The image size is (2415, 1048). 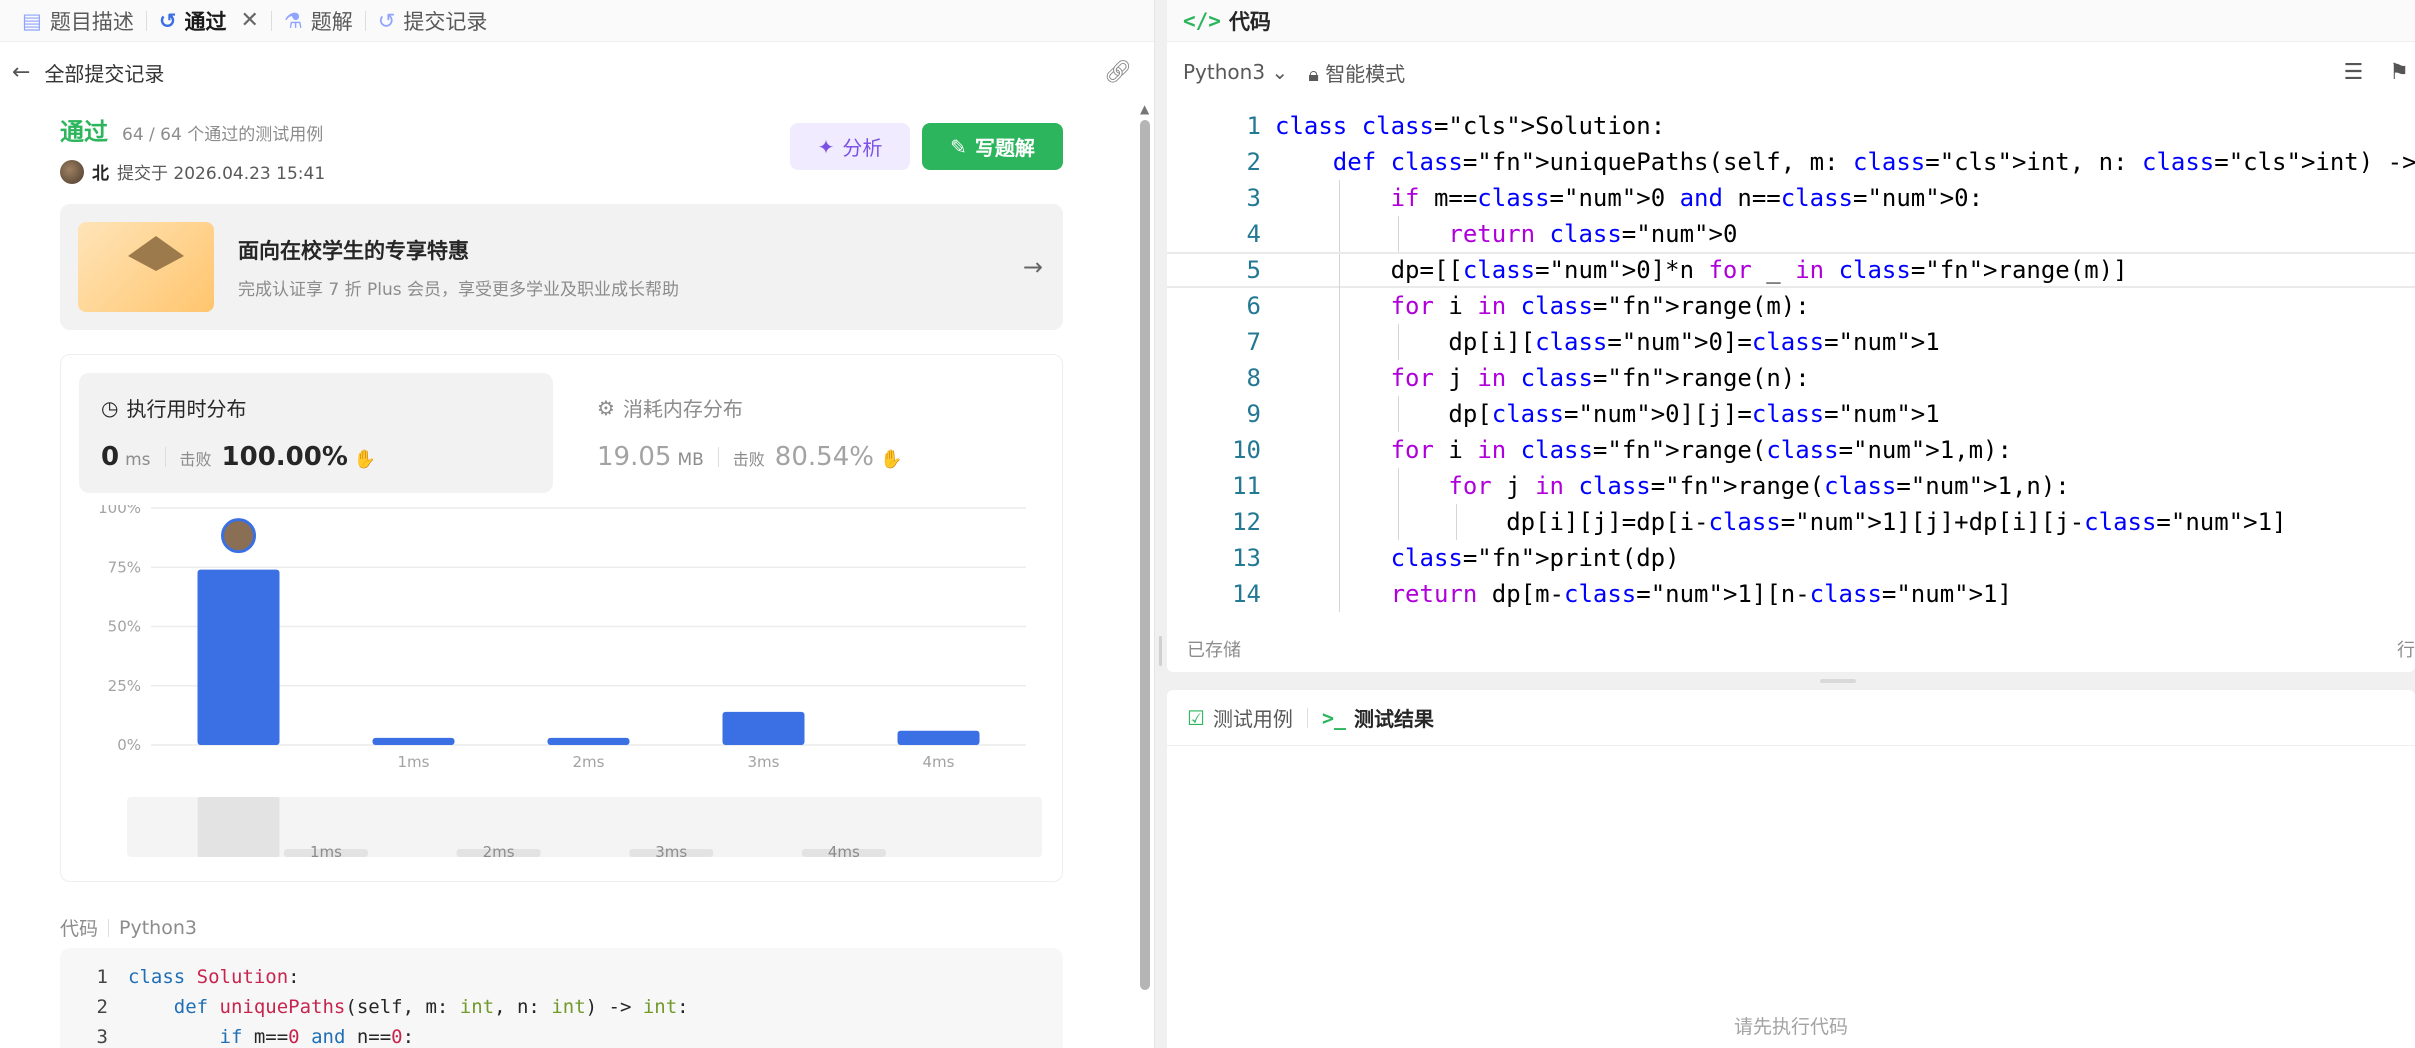 I want to click on editor-line: 9 dp[class="num">0][j]=class="num">1, so click(x=1791, y=414).